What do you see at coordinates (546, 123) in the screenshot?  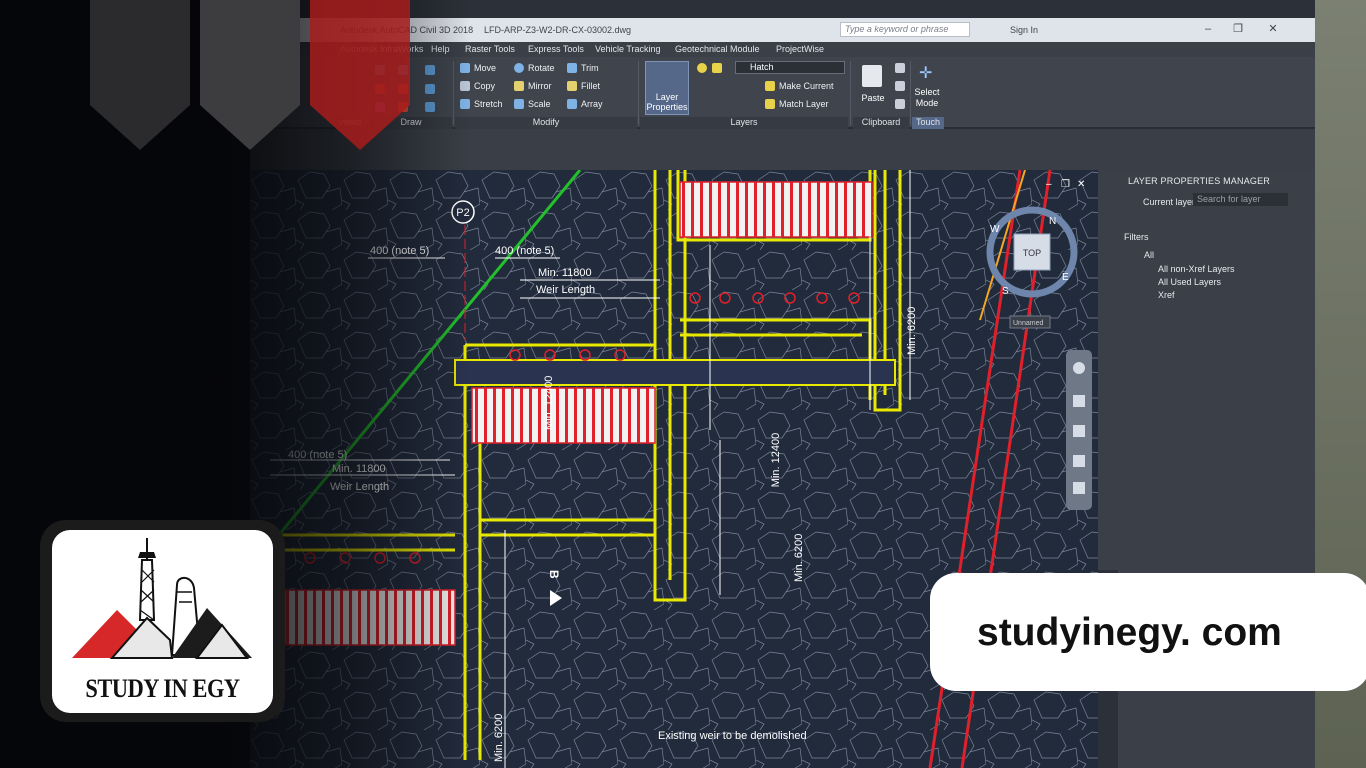 I see `panel-label-modify: Modify` at bounding box center [546, 123].